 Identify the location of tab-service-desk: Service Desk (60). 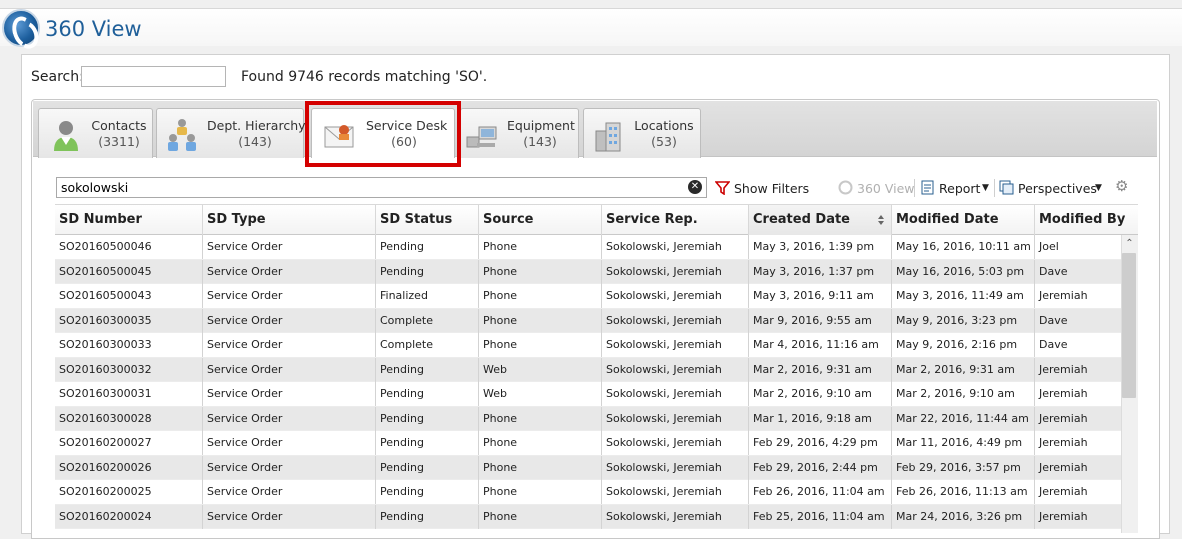
(383, 133).